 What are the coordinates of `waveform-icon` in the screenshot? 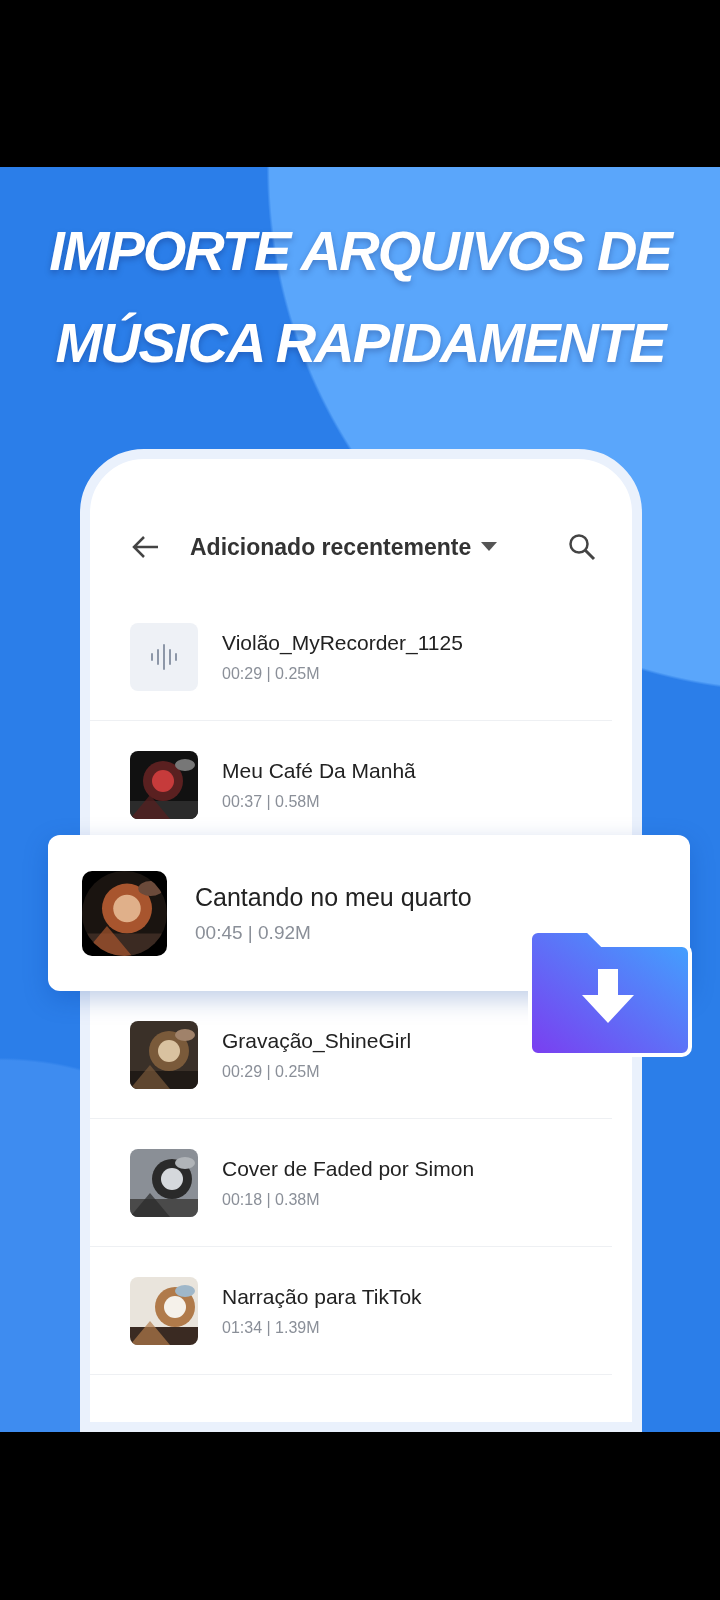 It's located at (164, 656).